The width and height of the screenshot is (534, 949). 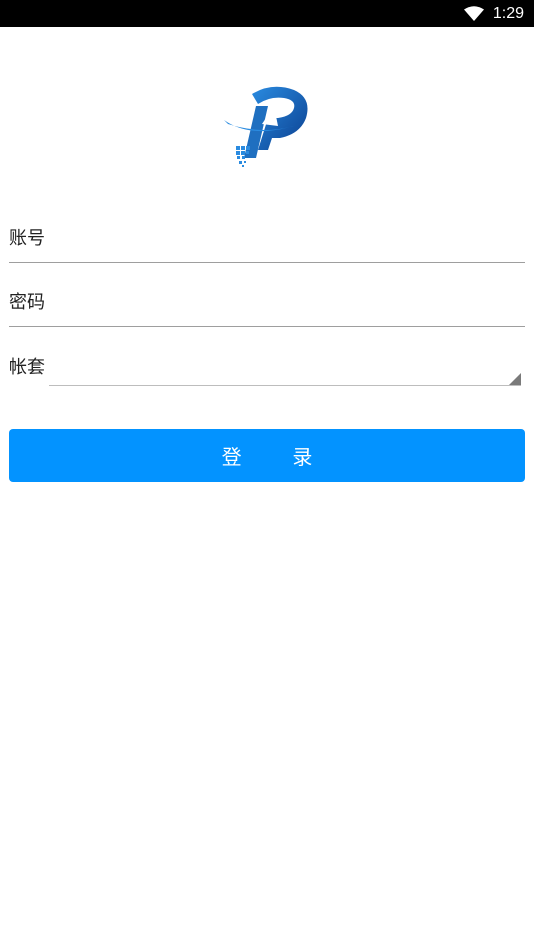 I want to click on account-set-field: 帐套, so click(x=267, y=372).